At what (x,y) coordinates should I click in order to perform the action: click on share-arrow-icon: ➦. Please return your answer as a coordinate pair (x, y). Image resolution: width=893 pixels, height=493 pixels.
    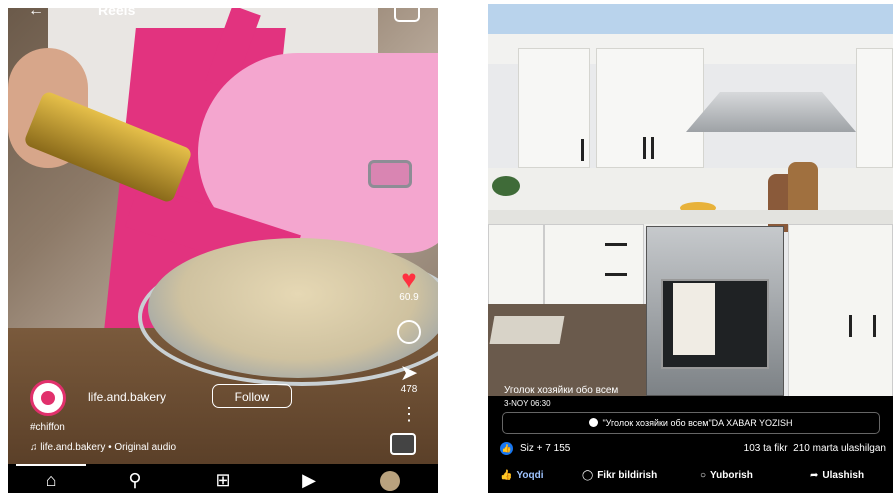
    Looking at the image, I should click on (814, 475).